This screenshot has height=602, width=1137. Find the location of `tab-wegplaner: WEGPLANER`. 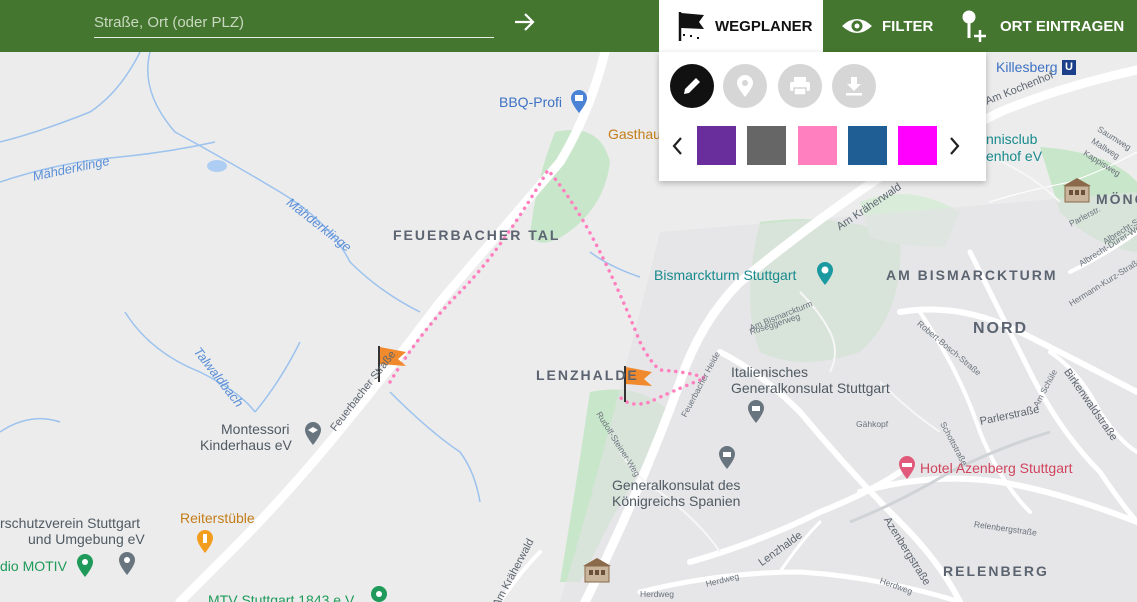

tab-wegplaner: WEGPLANER is located at coordinates (741, 26).